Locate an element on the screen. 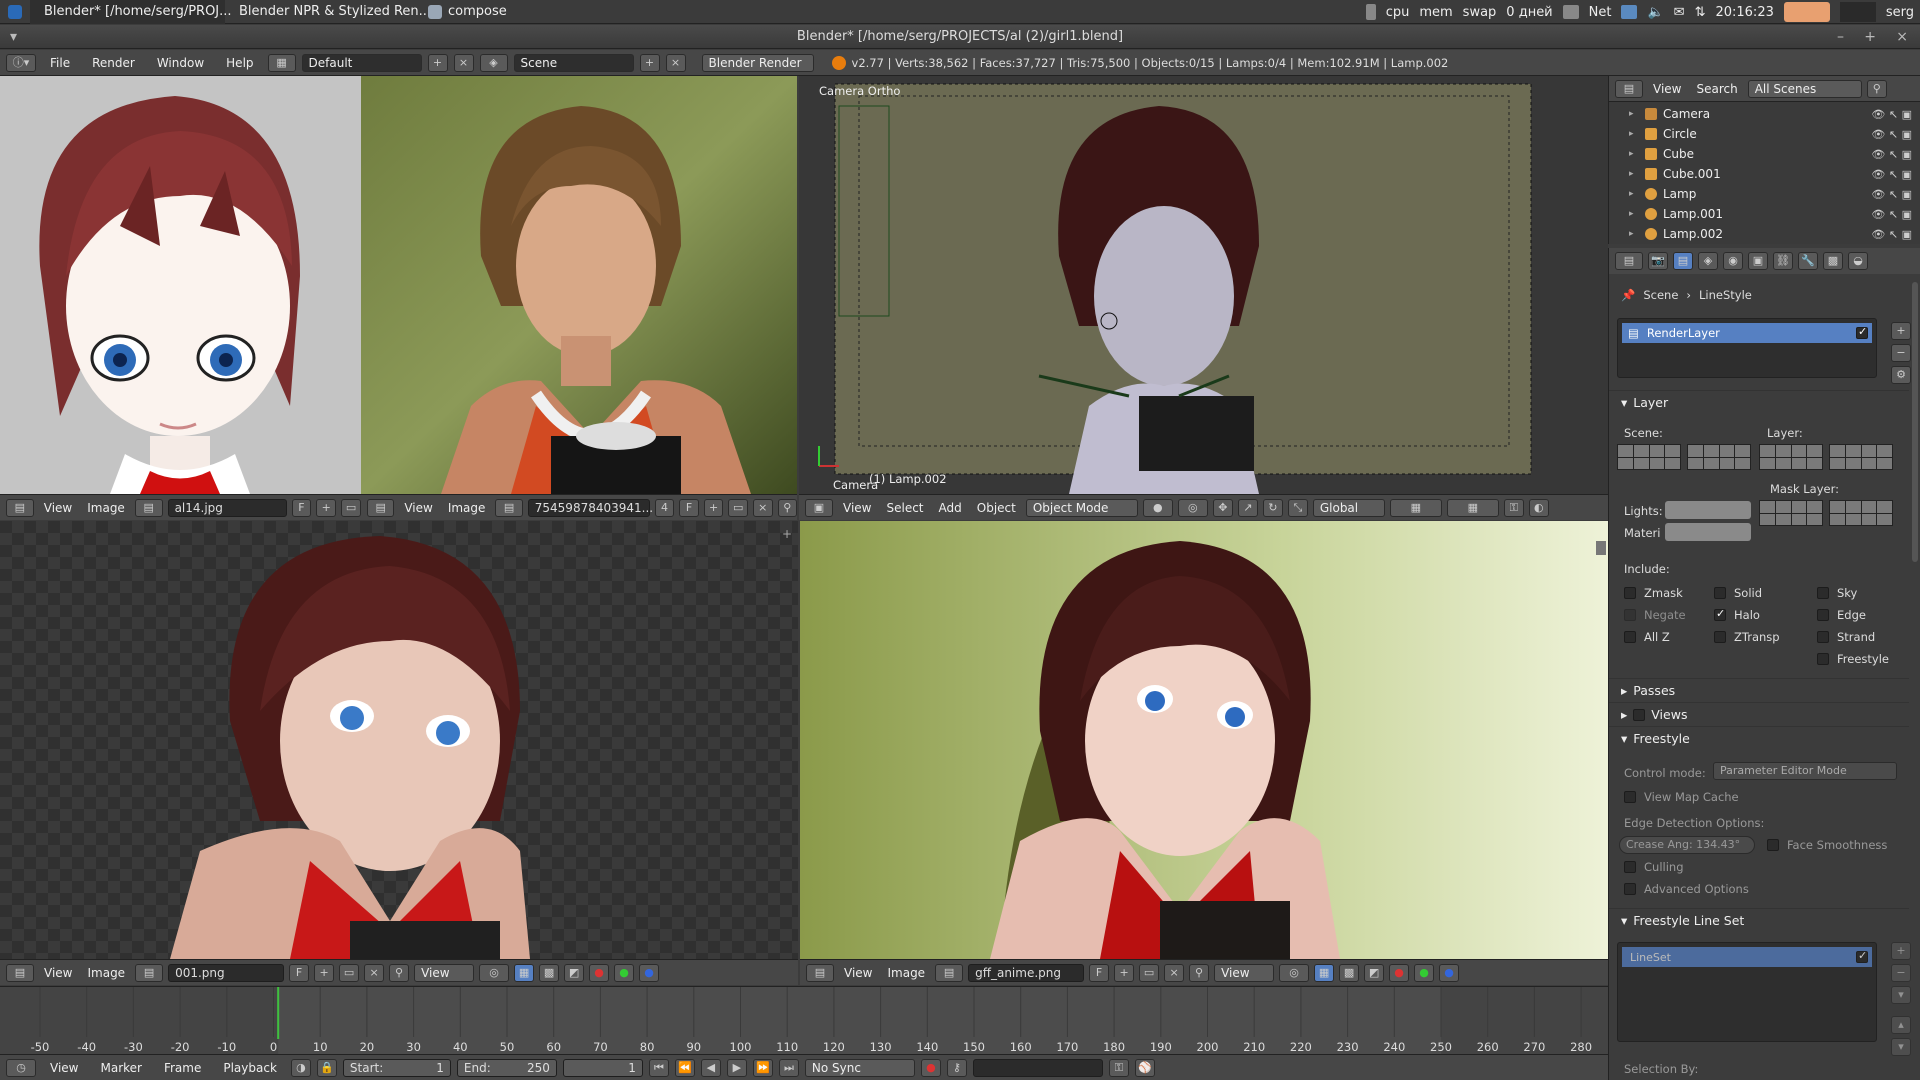 The image size is (1920, 1080). volume-icon: 🔈 is located at coordinates (1655, 12).